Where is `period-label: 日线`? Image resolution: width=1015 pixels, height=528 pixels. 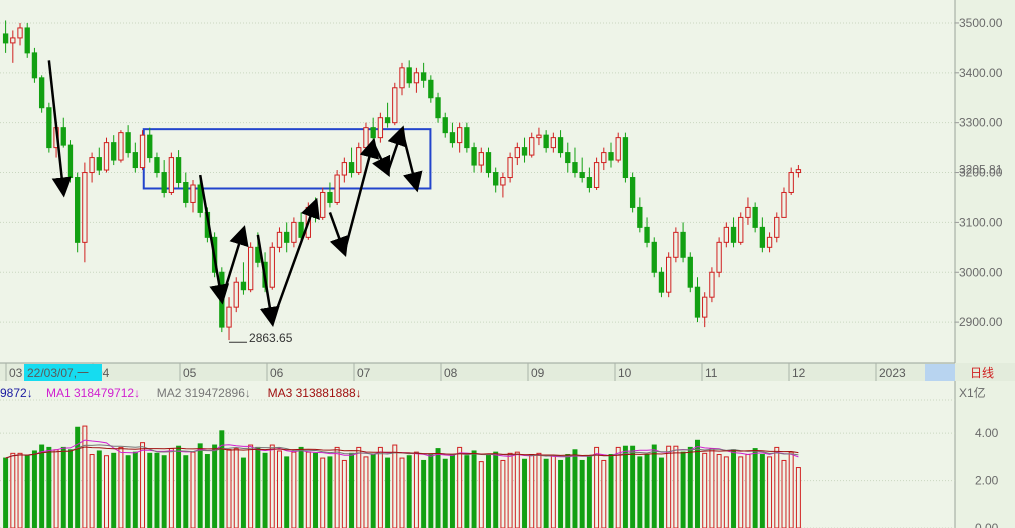
period-label: 日线 is located at coordinates (982, 373).